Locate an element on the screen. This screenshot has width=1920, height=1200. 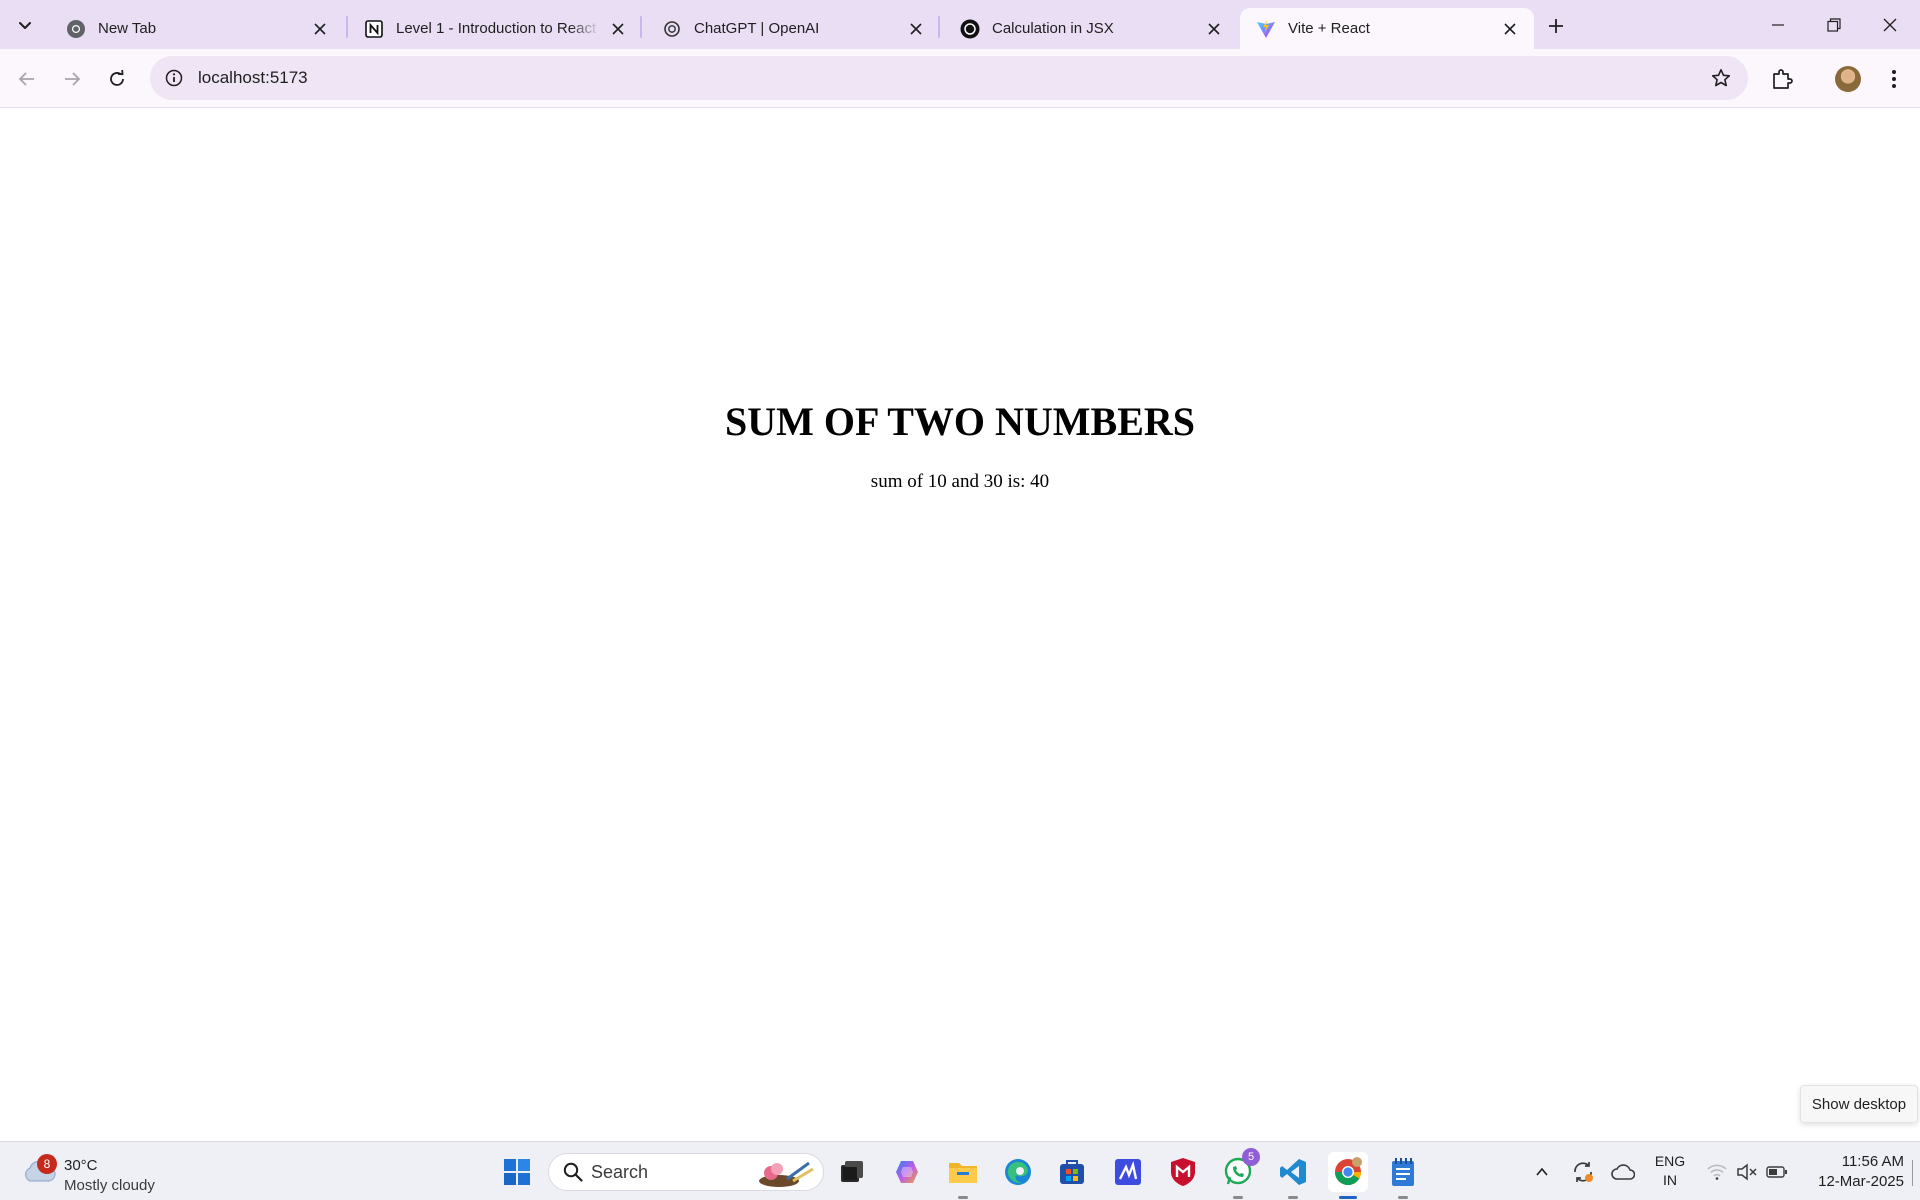
start-button is located at coordinates (517, 1172).